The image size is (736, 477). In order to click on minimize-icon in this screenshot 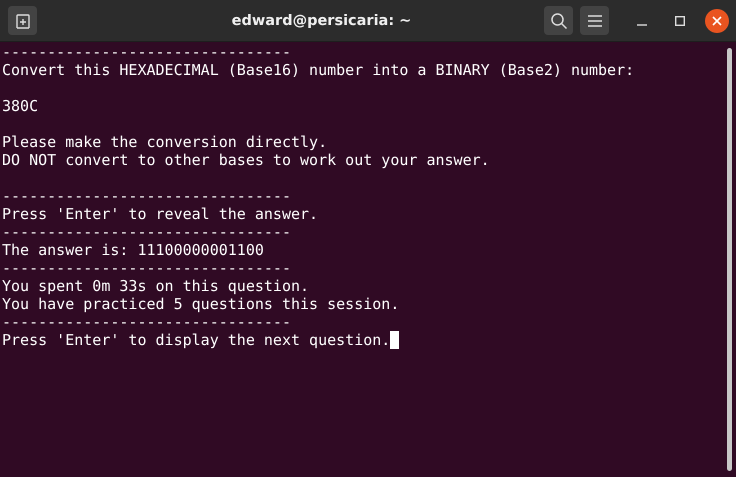, I will do `click(642, 25)`.